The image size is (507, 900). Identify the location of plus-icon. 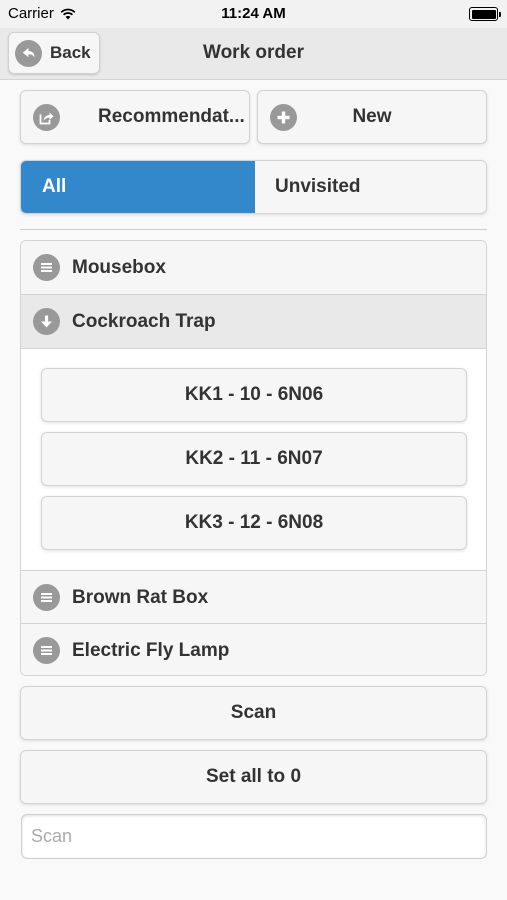
(283, 117).